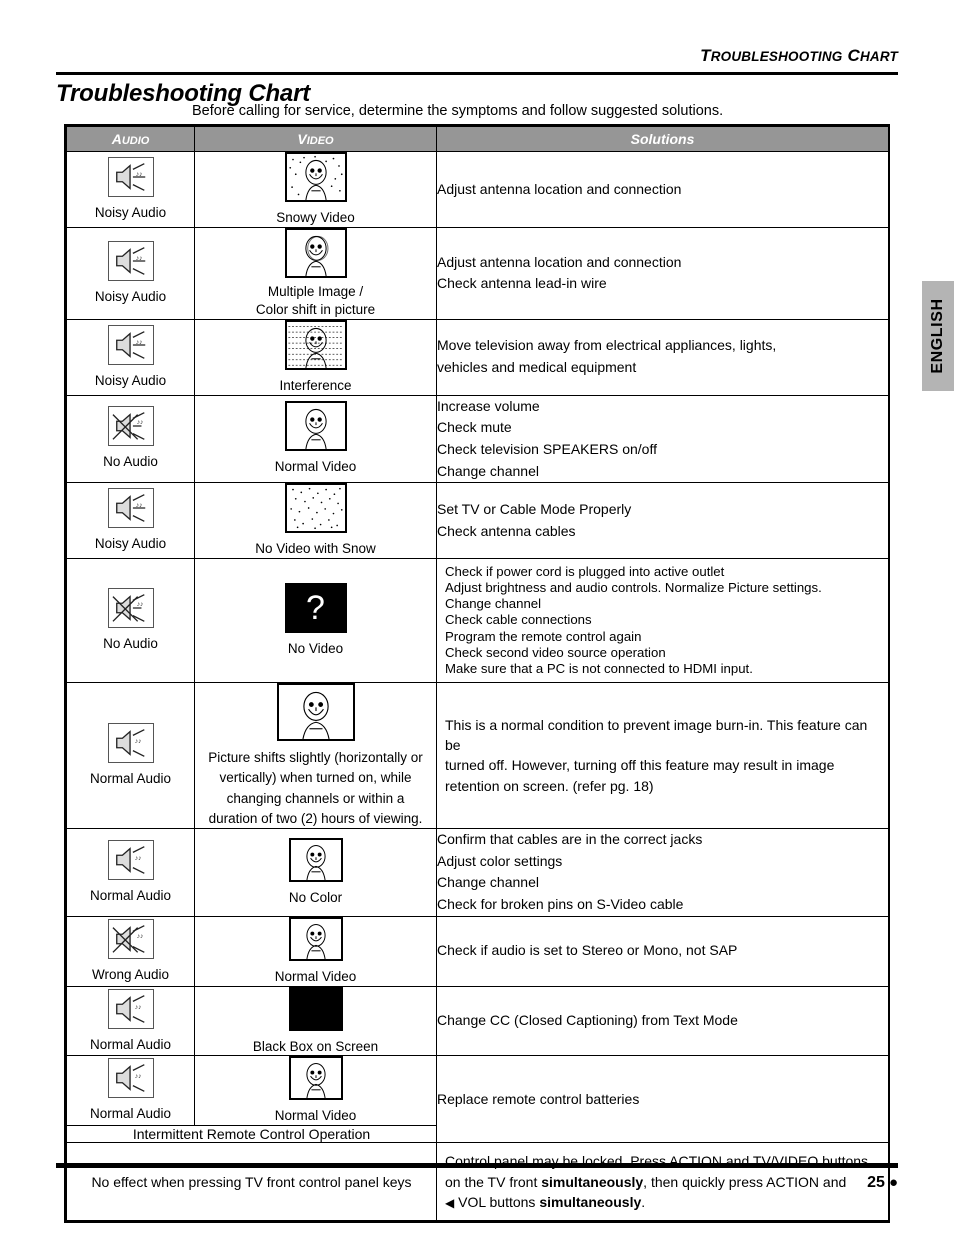 The width and height of the screenshot is (954, 1235). I want to click on running-head-word1-rest: ROUBLESHOOTING, so click(776, 56).